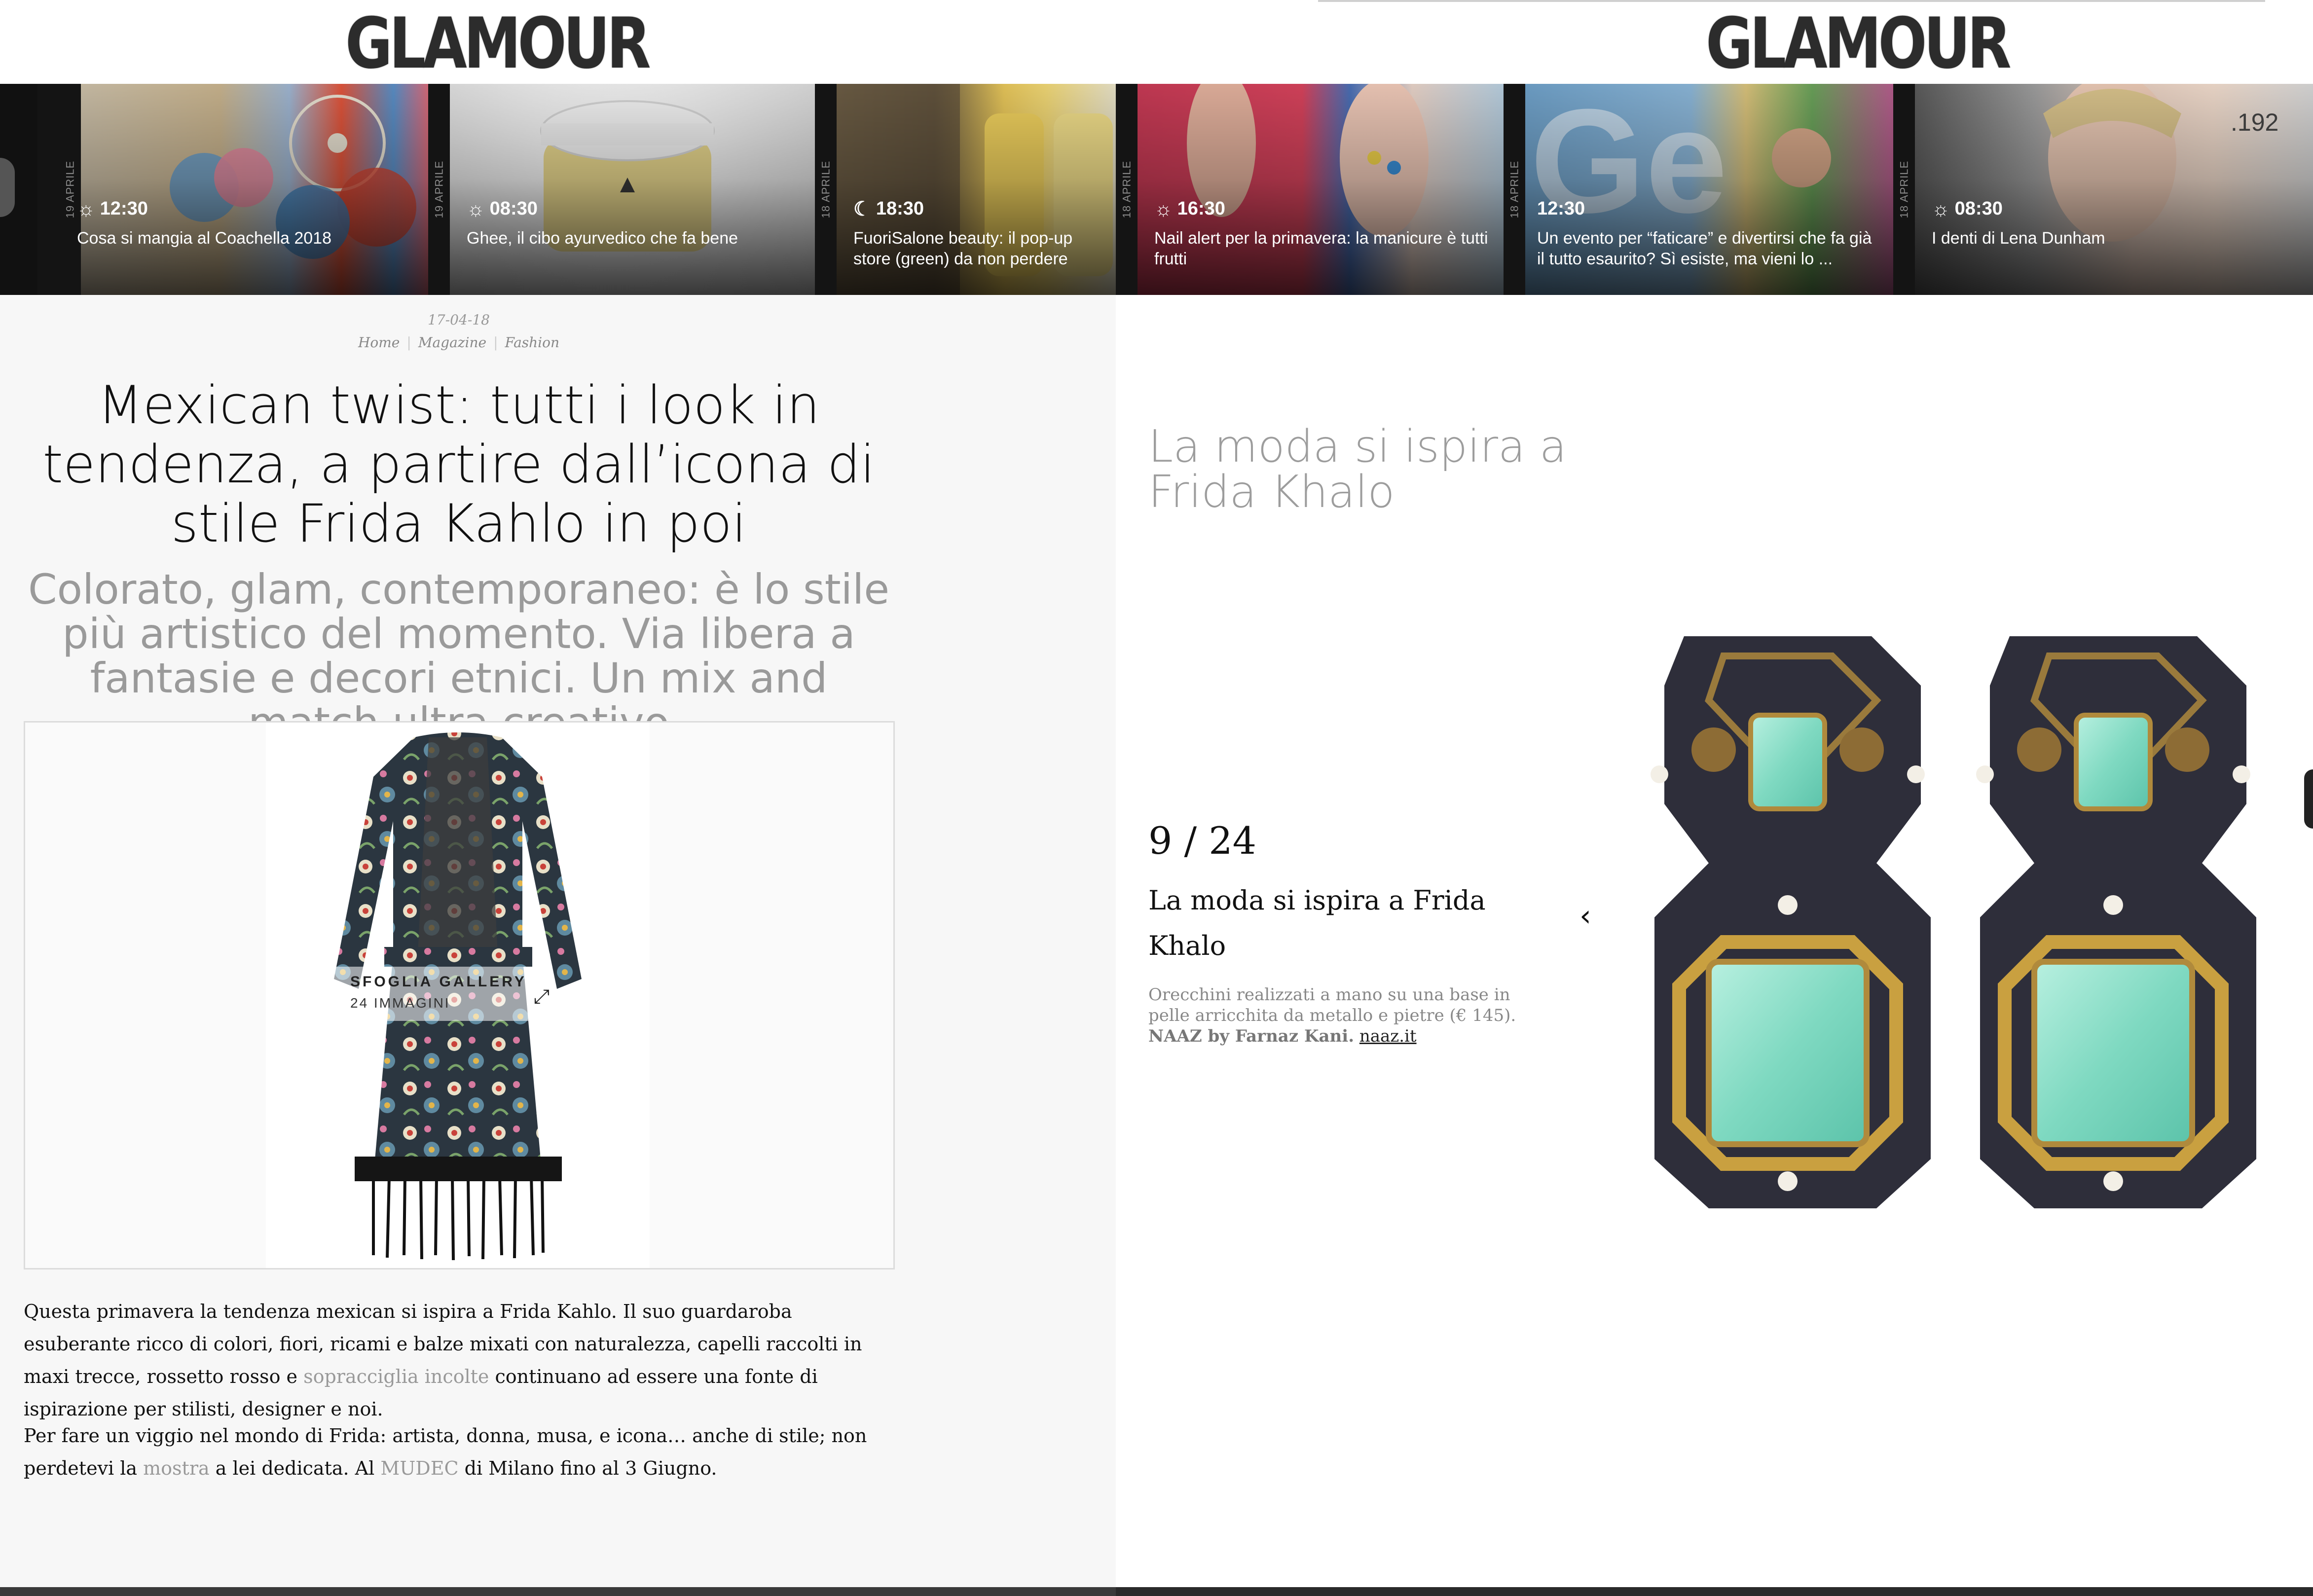 Image resolution: width=2313 pixels, height=1596 pixels. I want to click on breadcrumb: Home | Magazine | Fashion, so click(459, 342).